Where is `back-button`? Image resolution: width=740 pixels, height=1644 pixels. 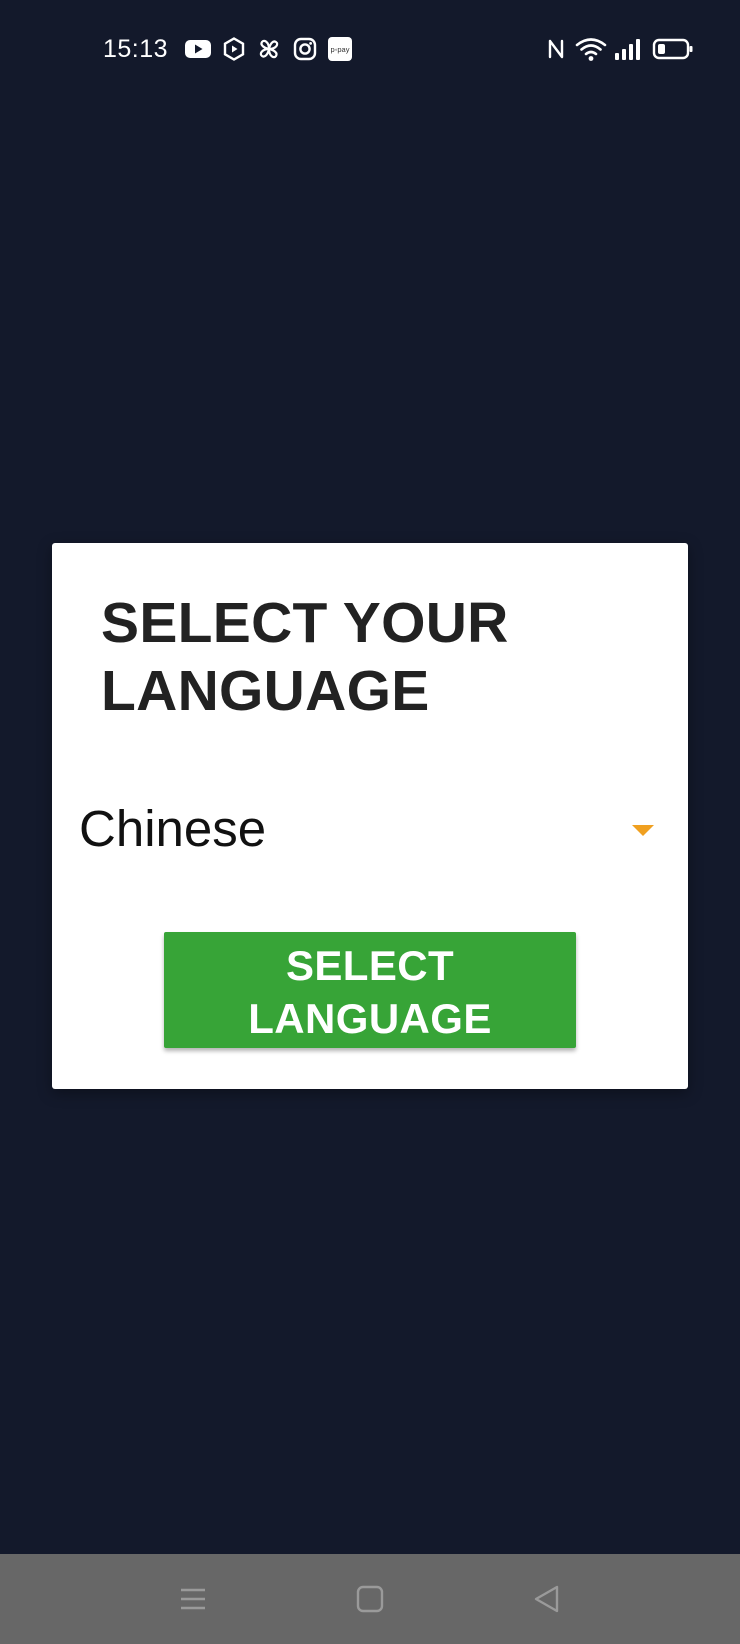
back-button is located at coordinates (547, 1599).